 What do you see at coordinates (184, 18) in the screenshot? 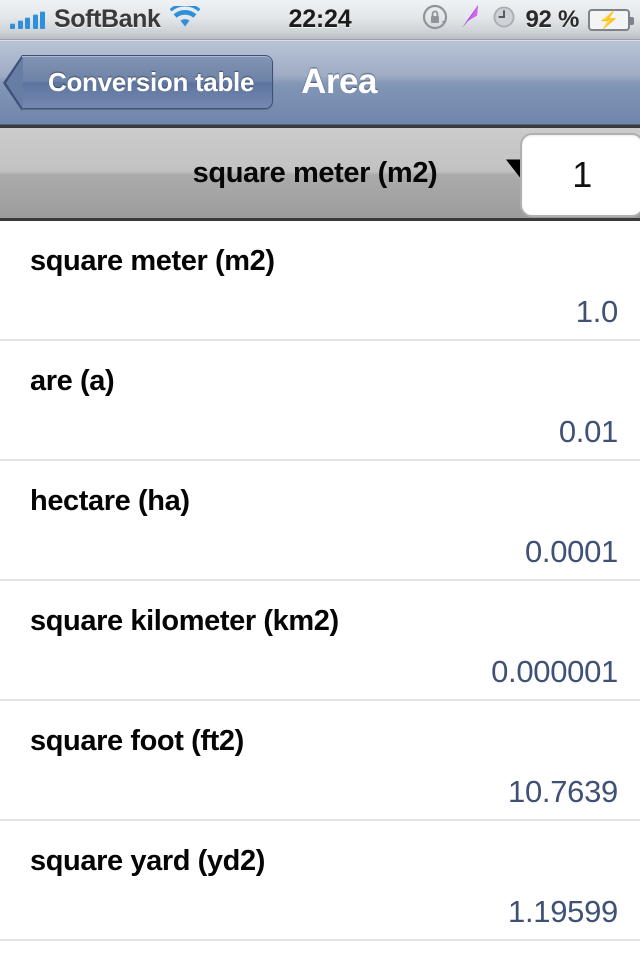
I see `wifi-icon` at bounding box center [184, 18].